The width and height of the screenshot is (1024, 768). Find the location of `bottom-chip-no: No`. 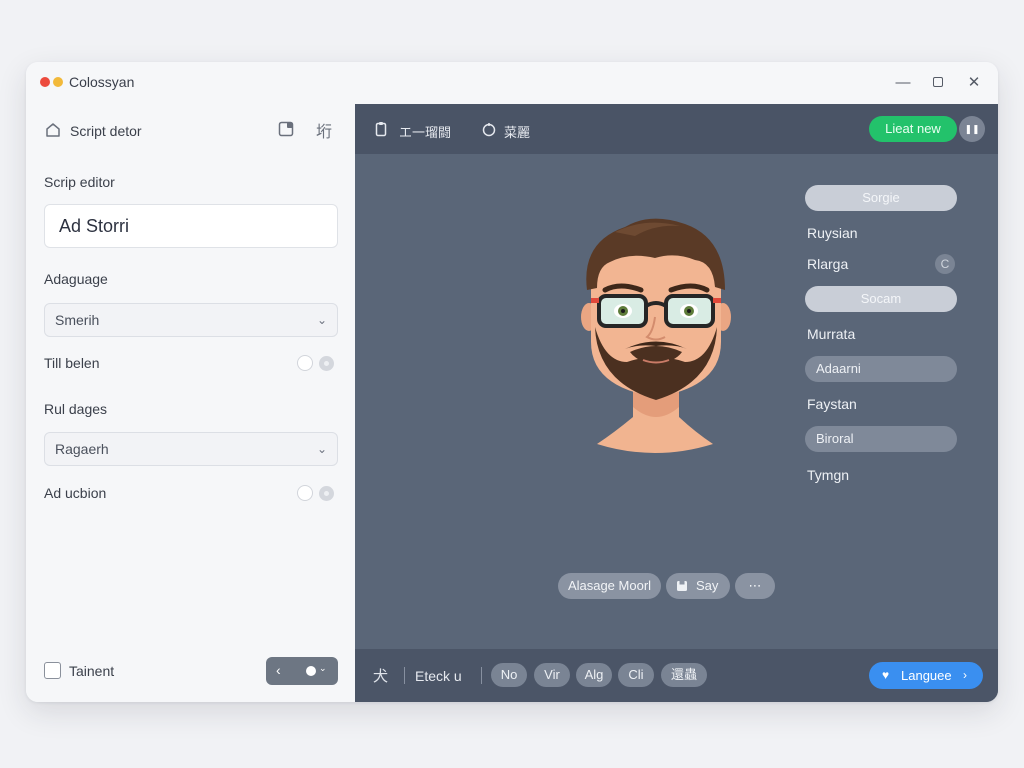

bottom-chip-no: No is located at coordinates (509, 675).